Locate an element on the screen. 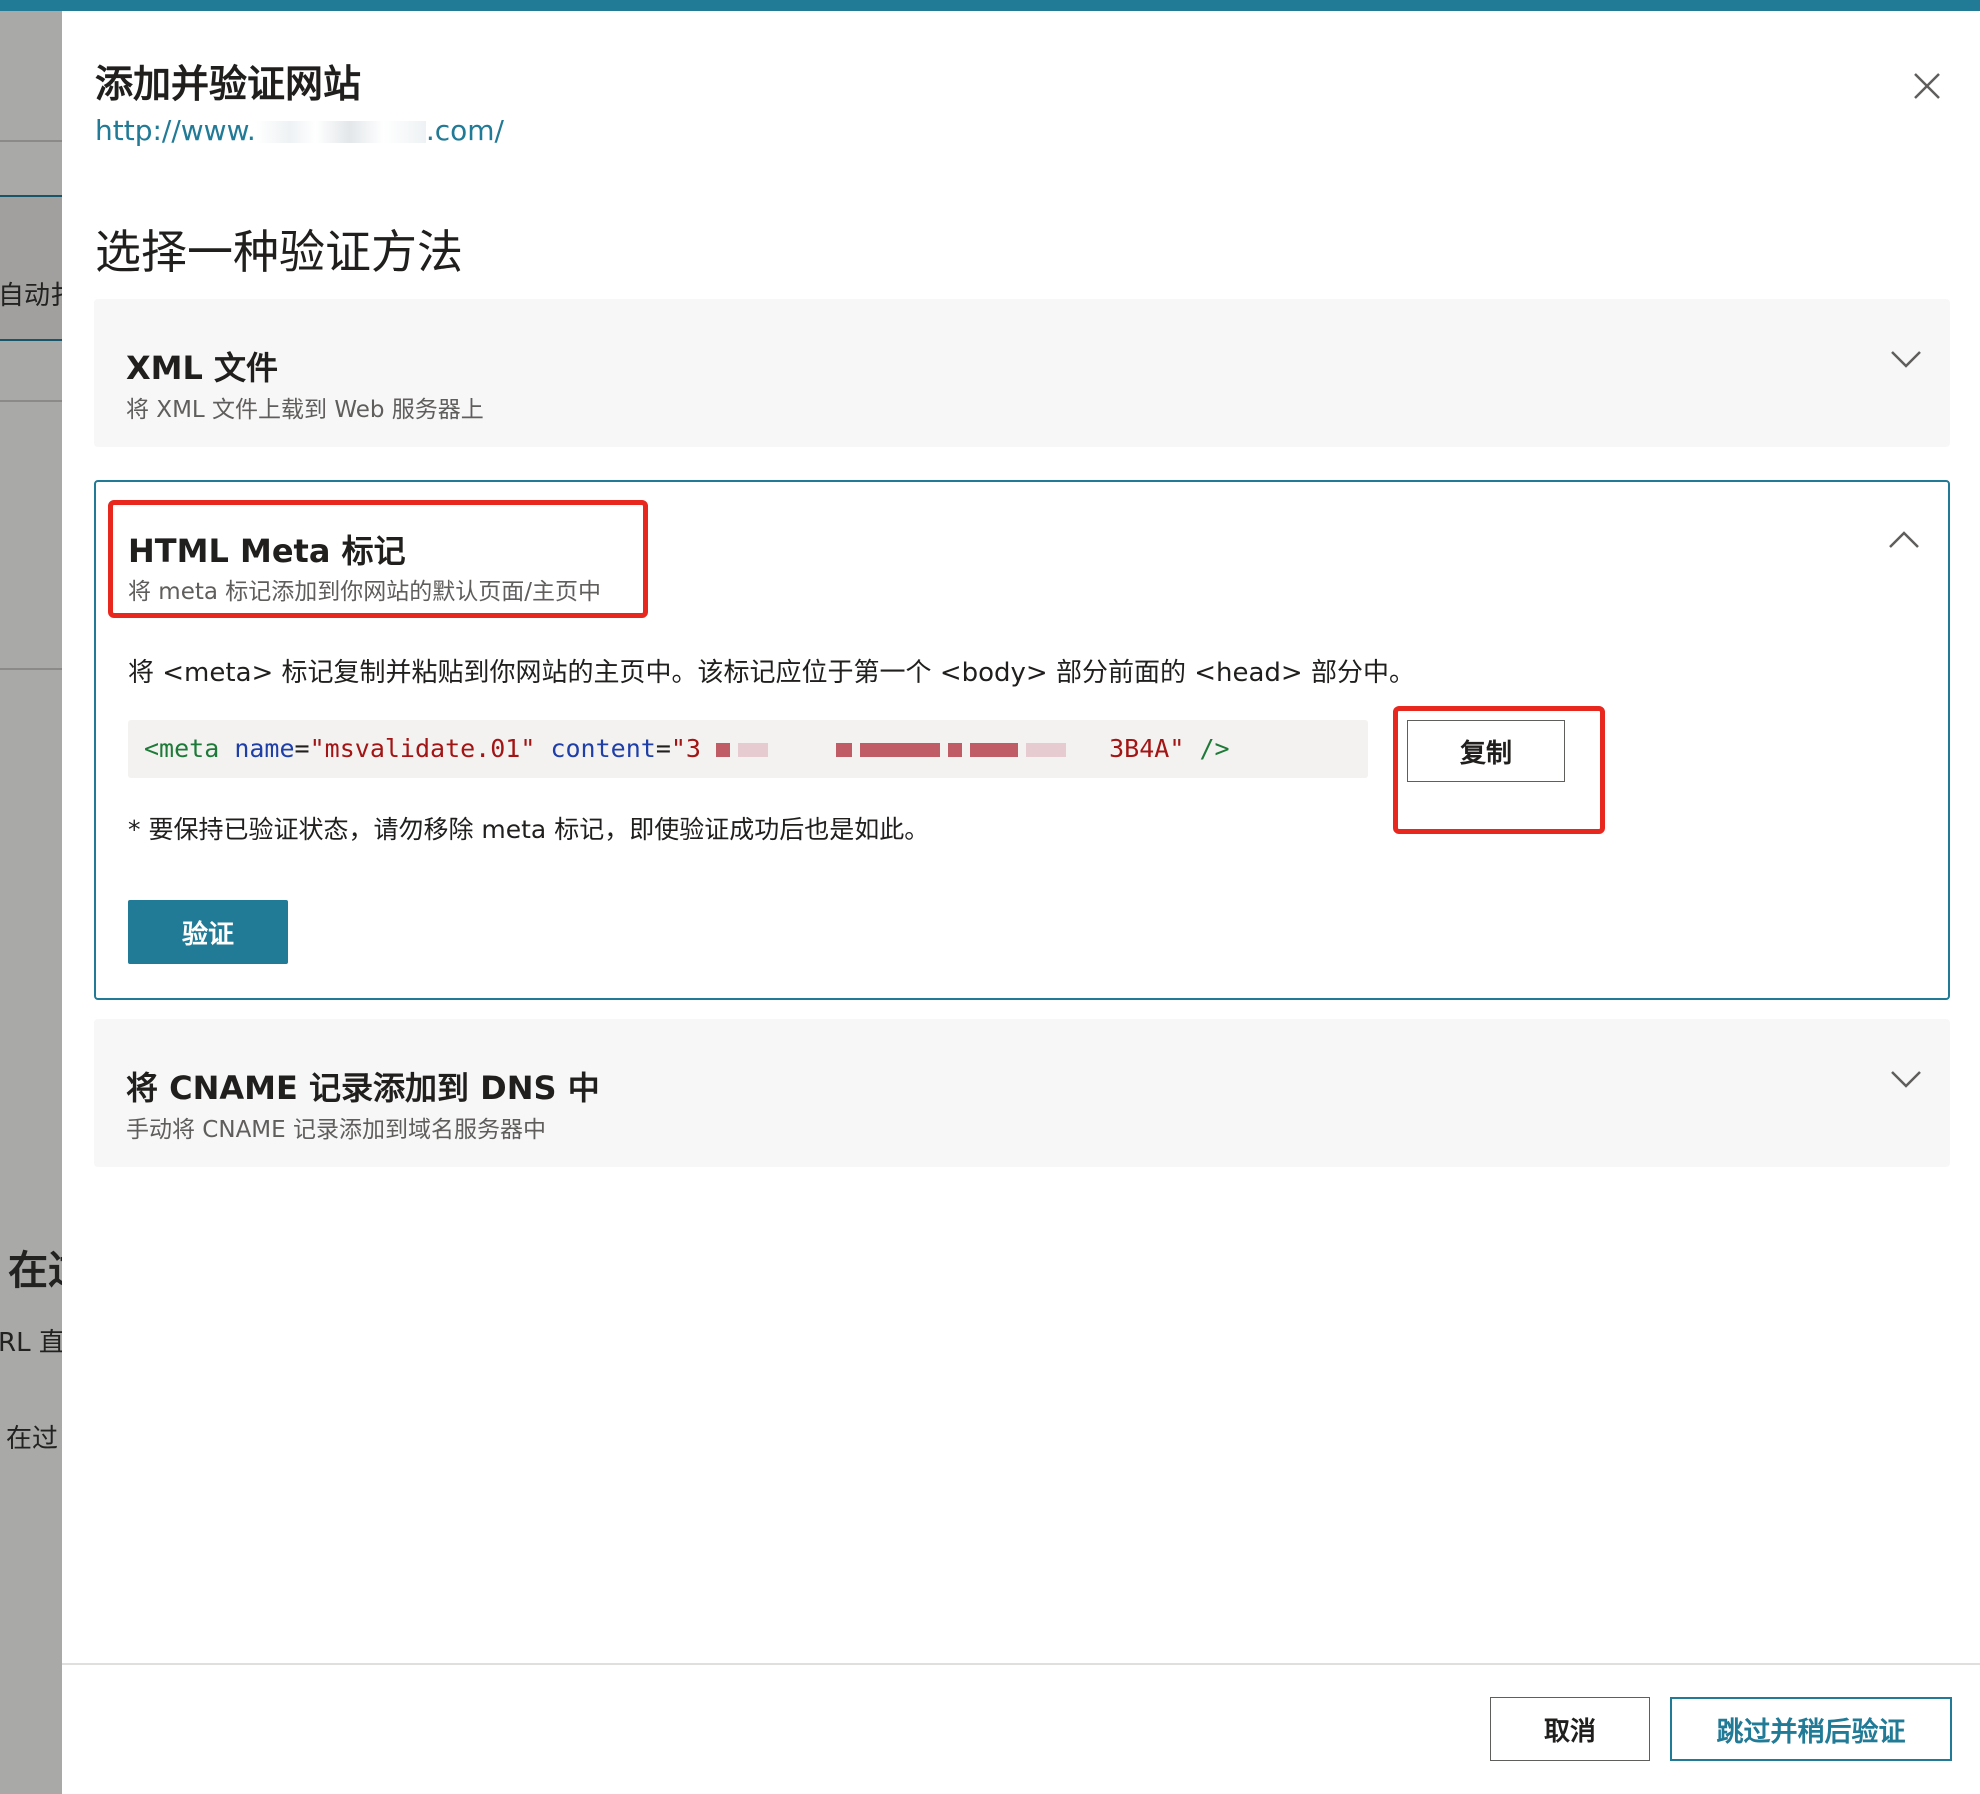 This screenshot has height=1794, width=1980. cancel-button: 取消 is located at coordinates (1570, 1729).